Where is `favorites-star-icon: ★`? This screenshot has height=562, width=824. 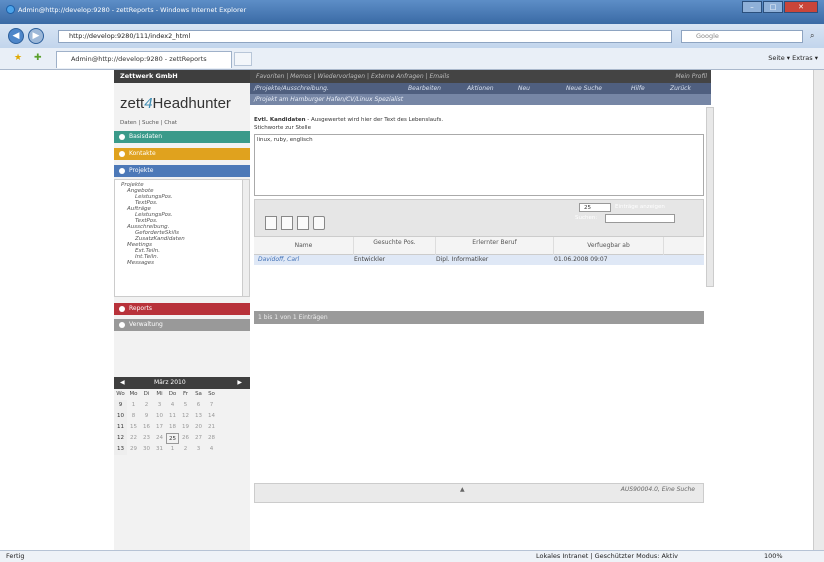 favorites-star-icon: ★ is located at coordinates (18, 58).